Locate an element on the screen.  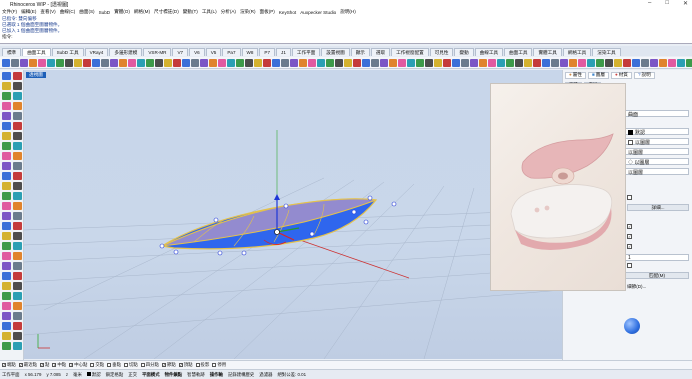
menu-help: 說明(H) is located at coordinates (348, 12).